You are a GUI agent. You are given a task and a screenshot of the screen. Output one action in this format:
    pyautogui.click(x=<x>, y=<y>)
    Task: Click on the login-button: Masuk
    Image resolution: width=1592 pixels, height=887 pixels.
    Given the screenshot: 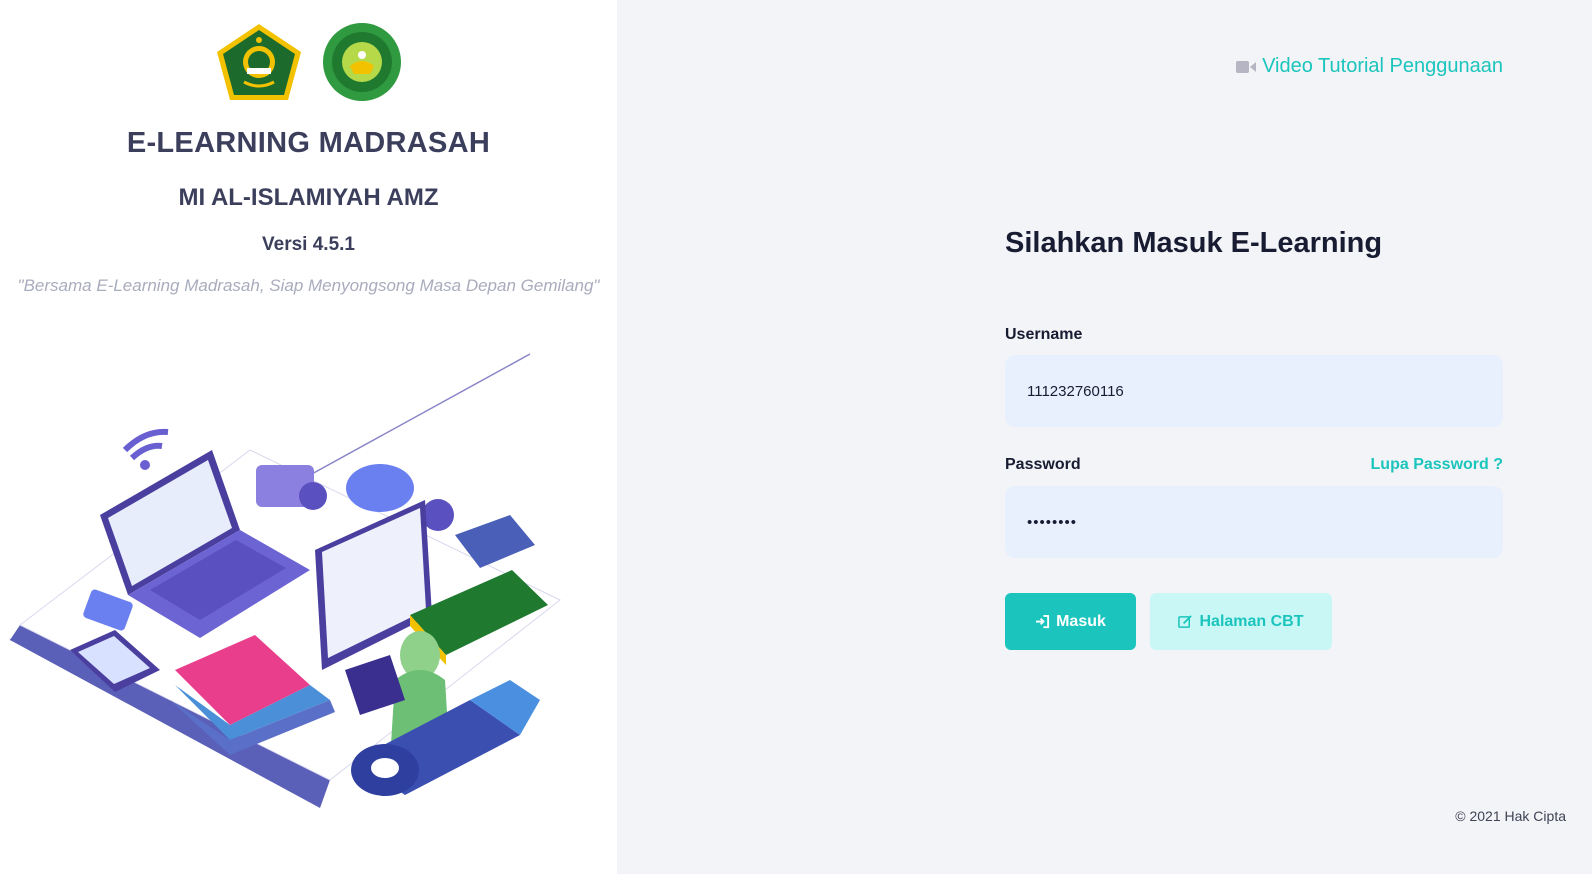 What is the action you would take?
    pyautogui.click(x=1070, y=621)
    